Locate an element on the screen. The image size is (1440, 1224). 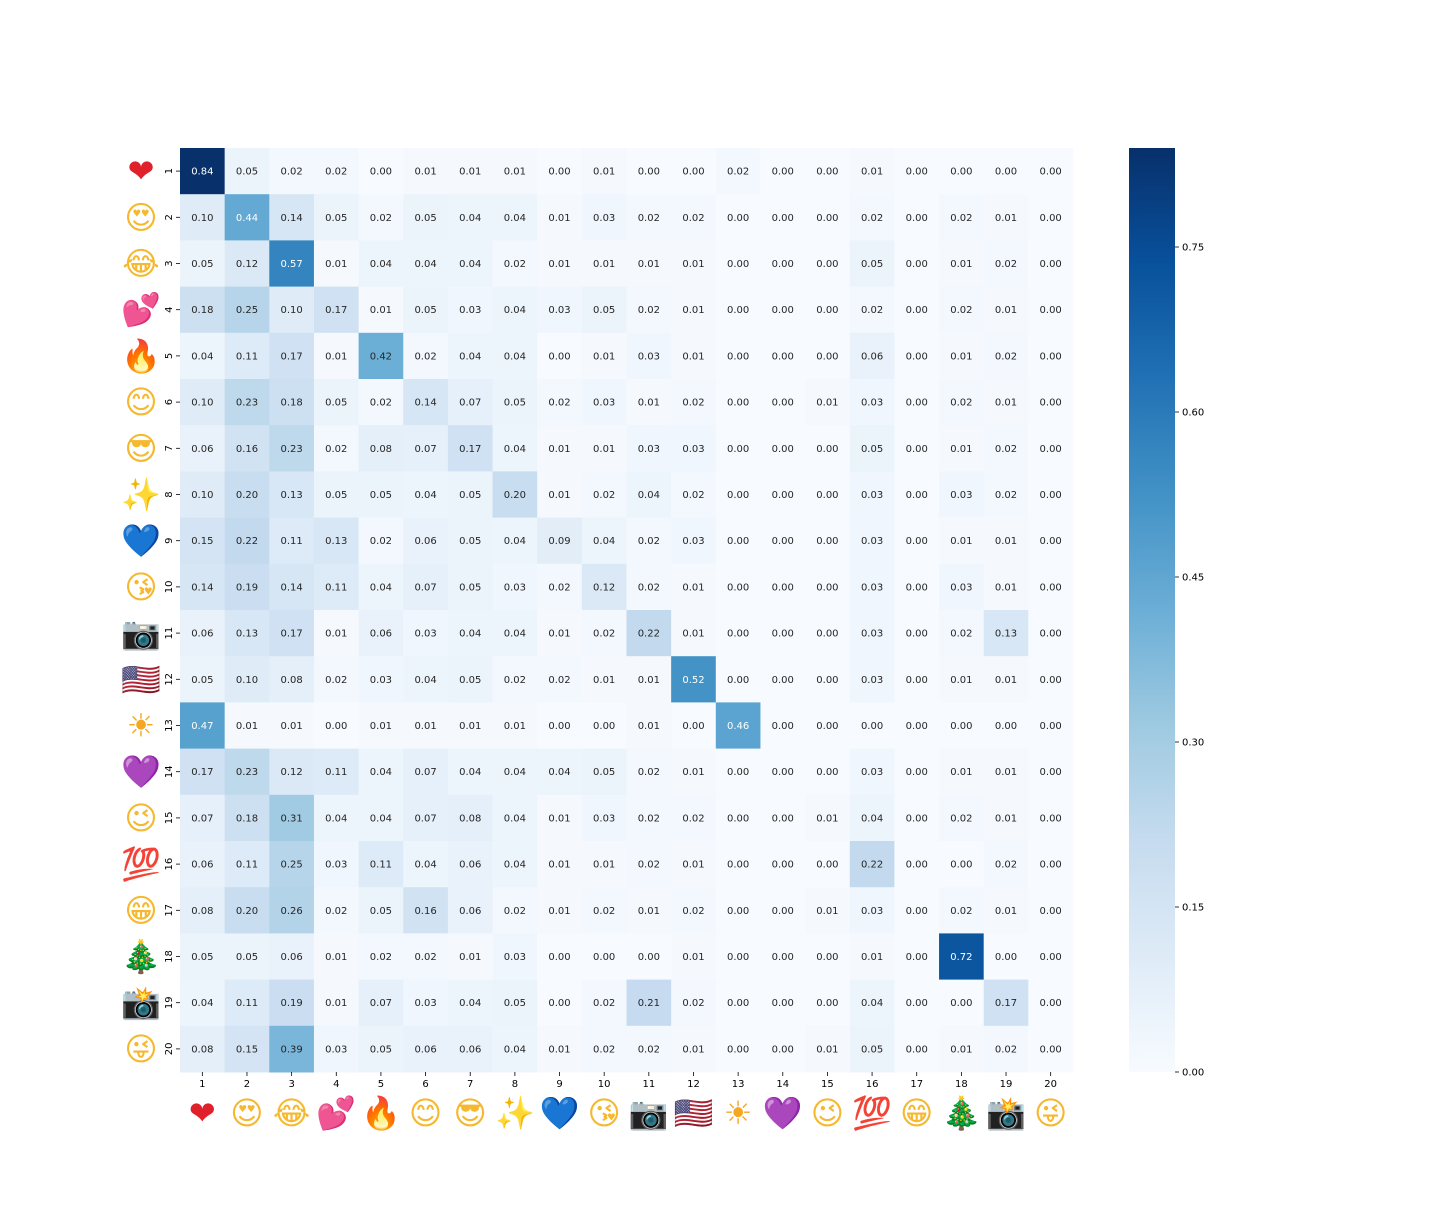
y-tick-label-20: 20 is located at coordinates (169, 1049).